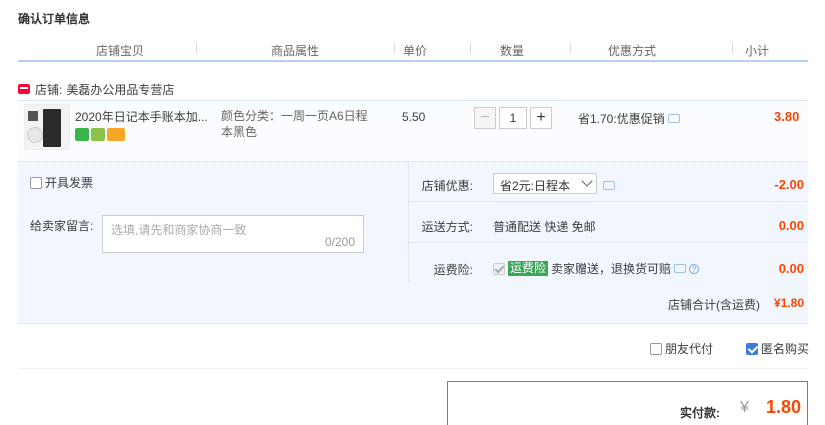 Image resolution: width=825 pixels, height=425 pixels. Describe the element at coordinates (744, 407) in the screenshot. I see `payment-currency: ¥` at that location.